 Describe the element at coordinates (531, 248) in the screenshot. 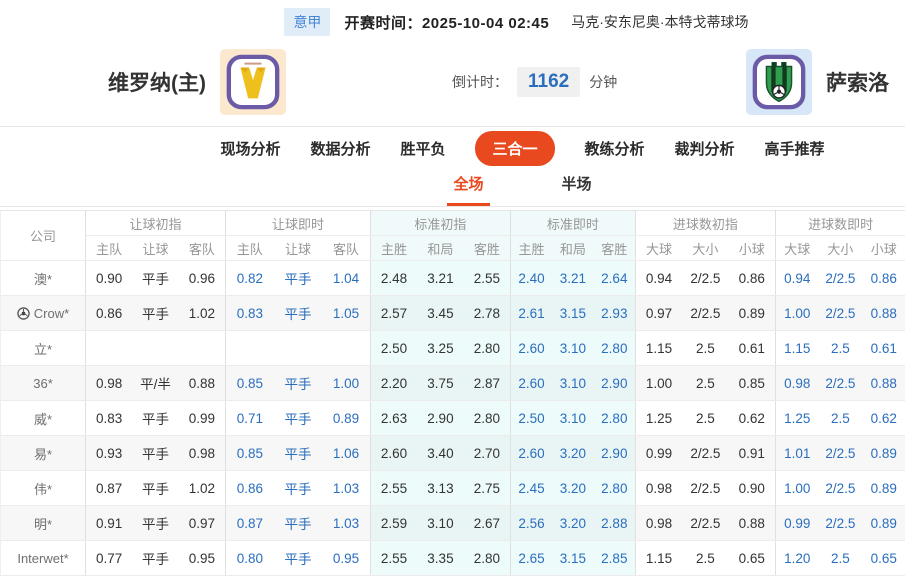

I see `sub-header: 主胜` at that location.